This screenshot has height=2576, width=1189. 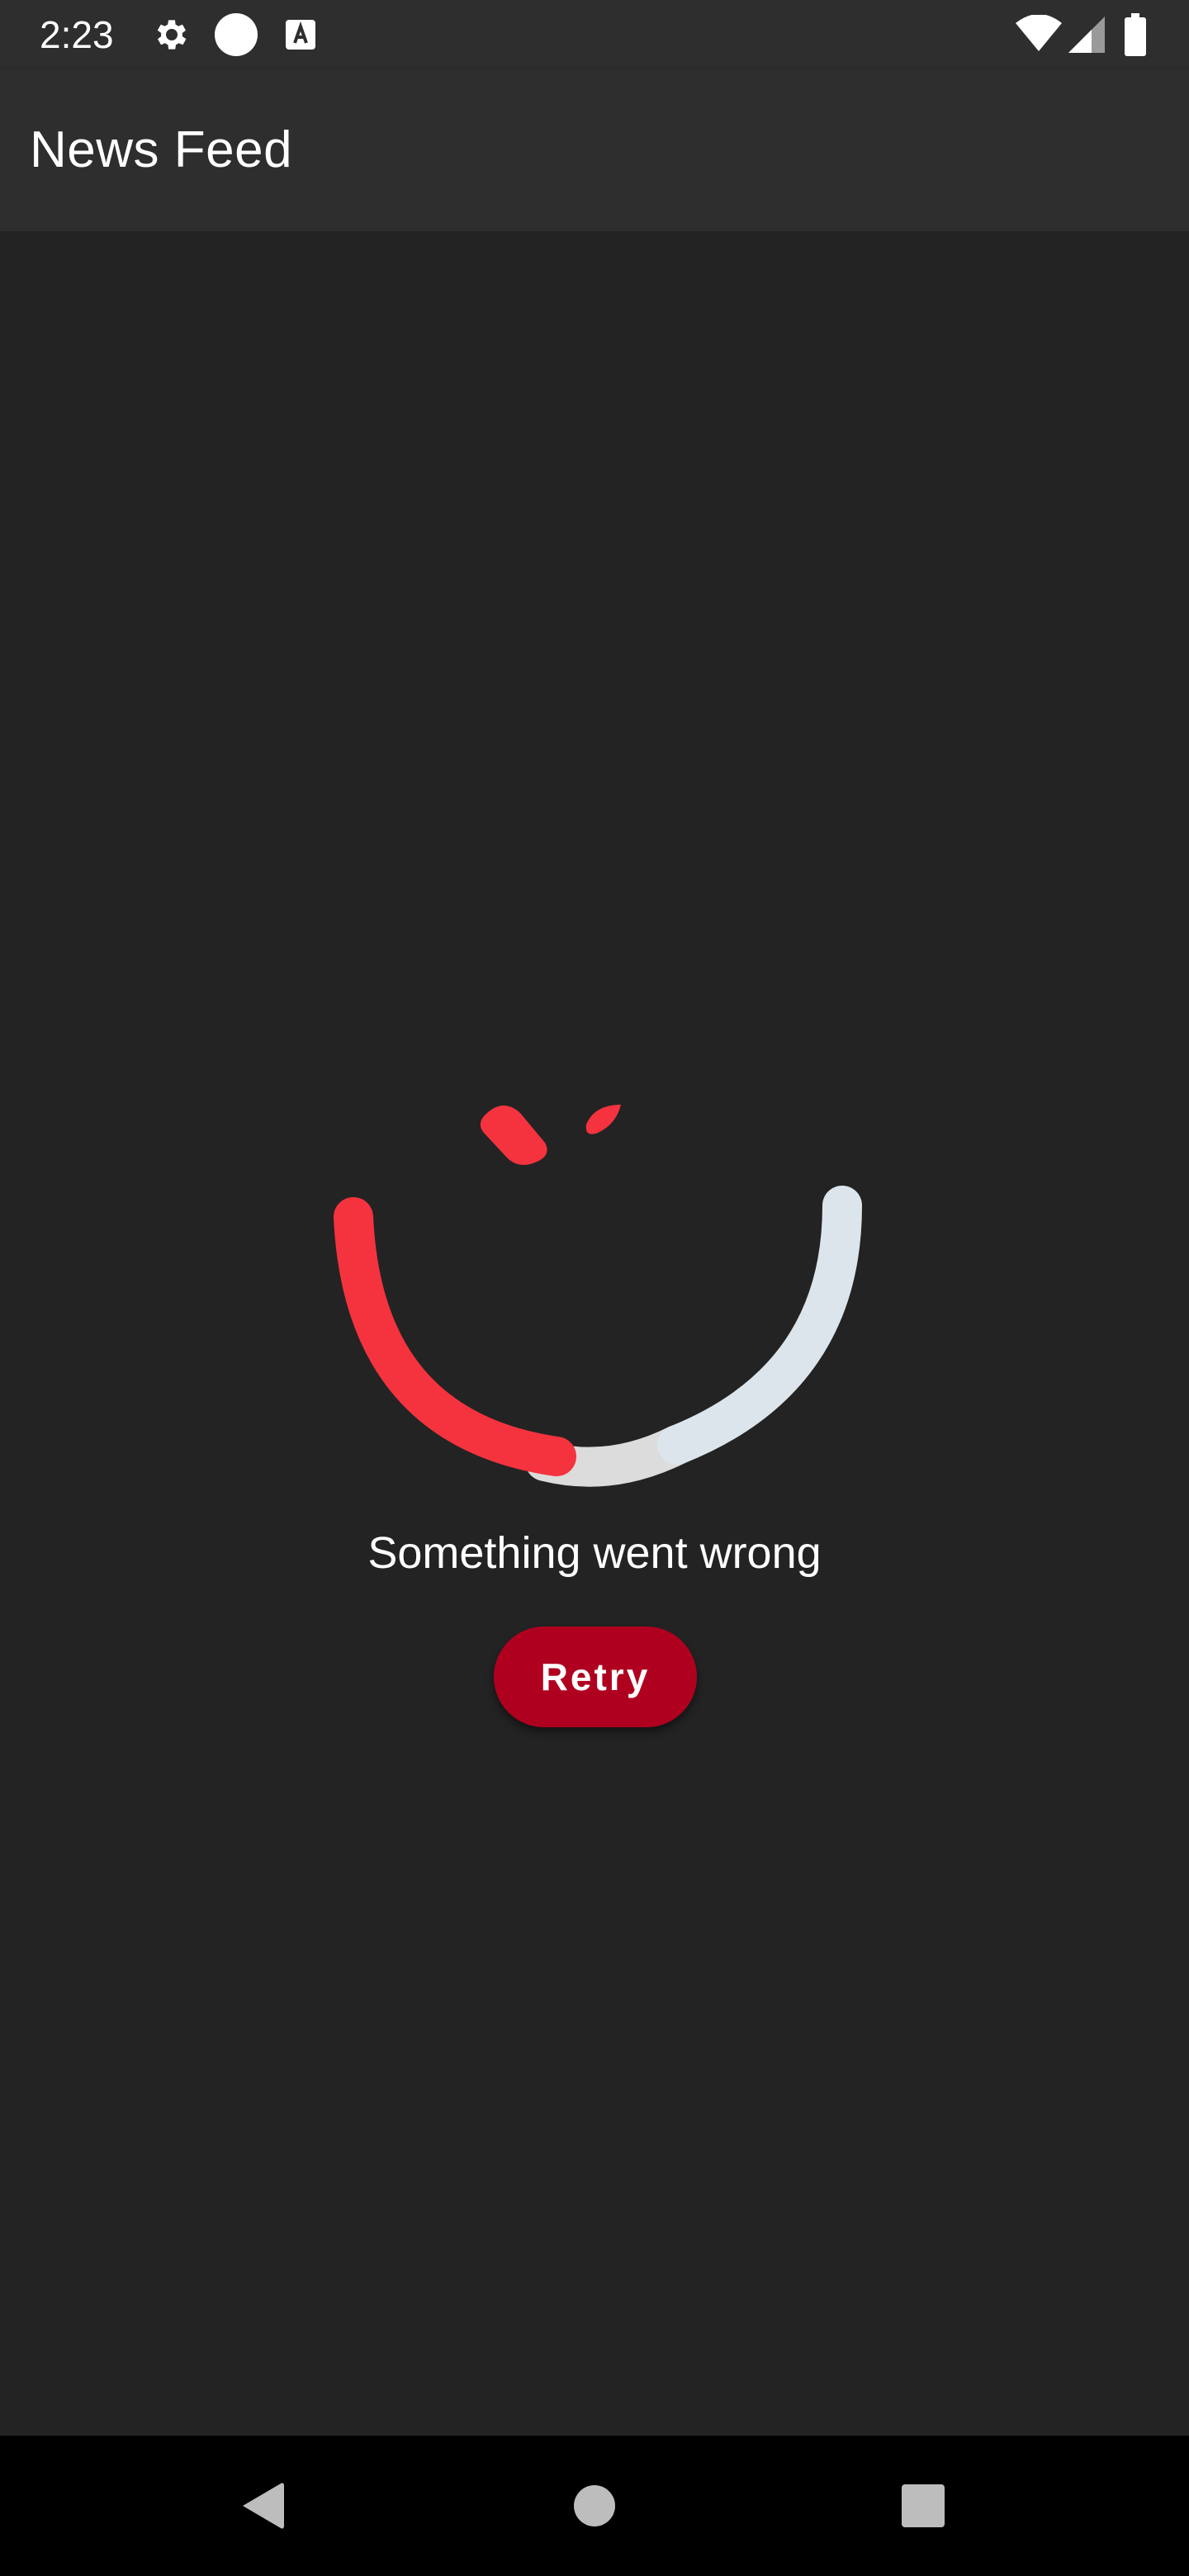 I want to click on home-button, so click(x=594, y=2506).